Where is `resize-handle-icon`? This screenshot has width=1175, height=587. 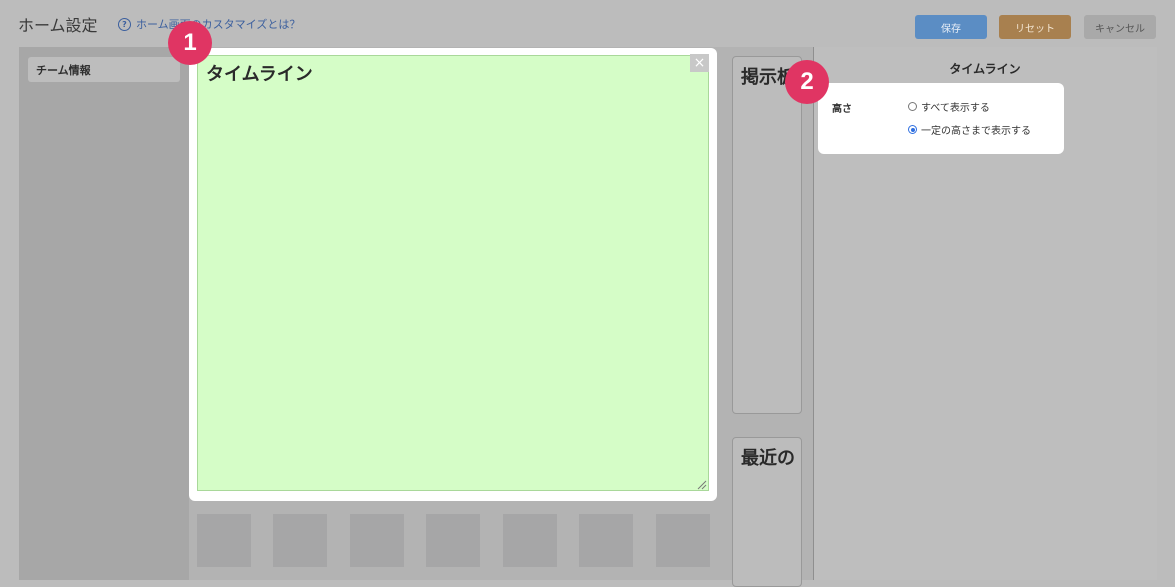
resize-handle-icon is located at coordinates (702, 485).